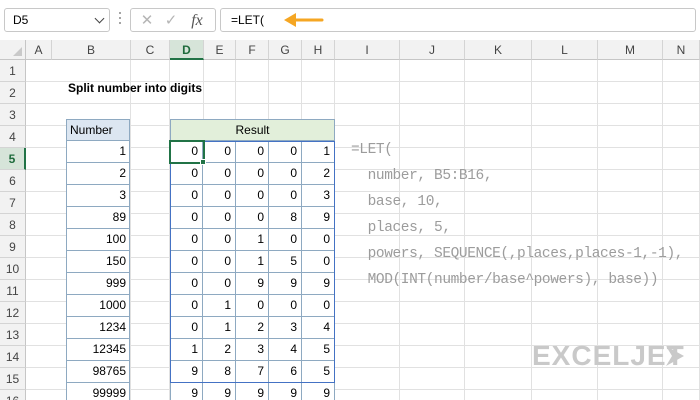 The width and height of the screenshot is (700, 400). I want to click on row-header-7: 7, so click(13, 203).